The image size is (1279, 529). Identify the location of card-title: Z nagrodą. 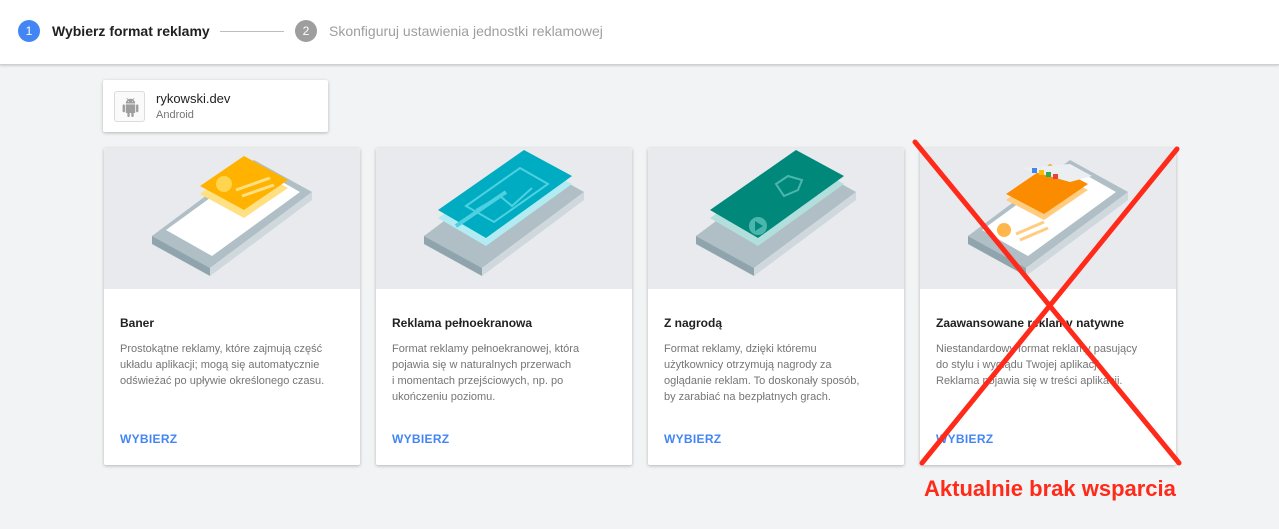
(693, 323).